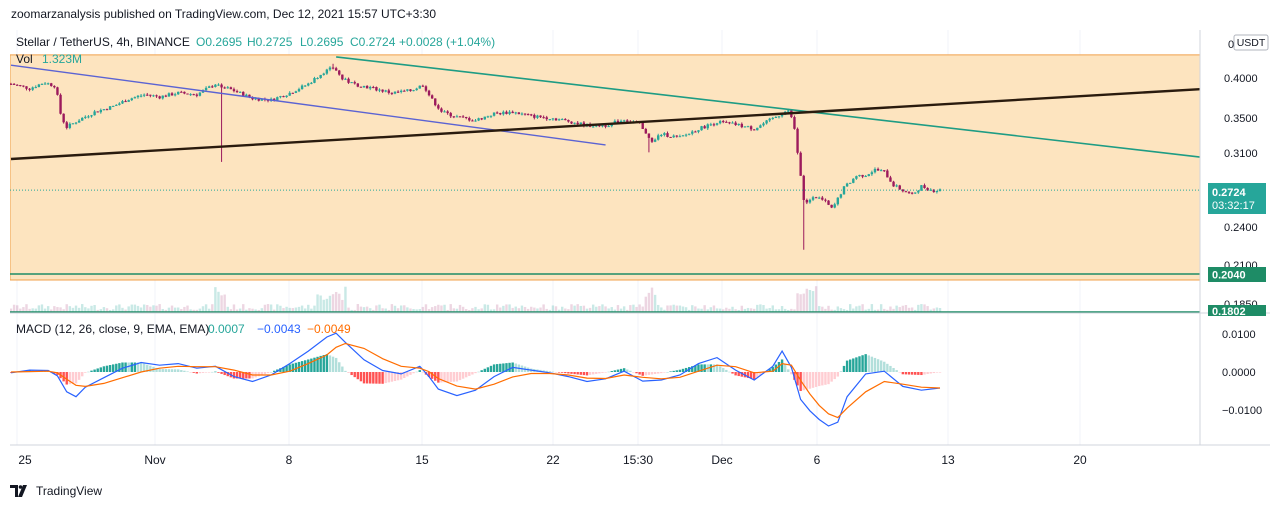 The height and width of the screenshot is (509, 1280). What do you see at coordinates (1229, 312) in the screenshot?
I see `level-badge-2-value: 0.1802` at bounding box center [1229, 312].